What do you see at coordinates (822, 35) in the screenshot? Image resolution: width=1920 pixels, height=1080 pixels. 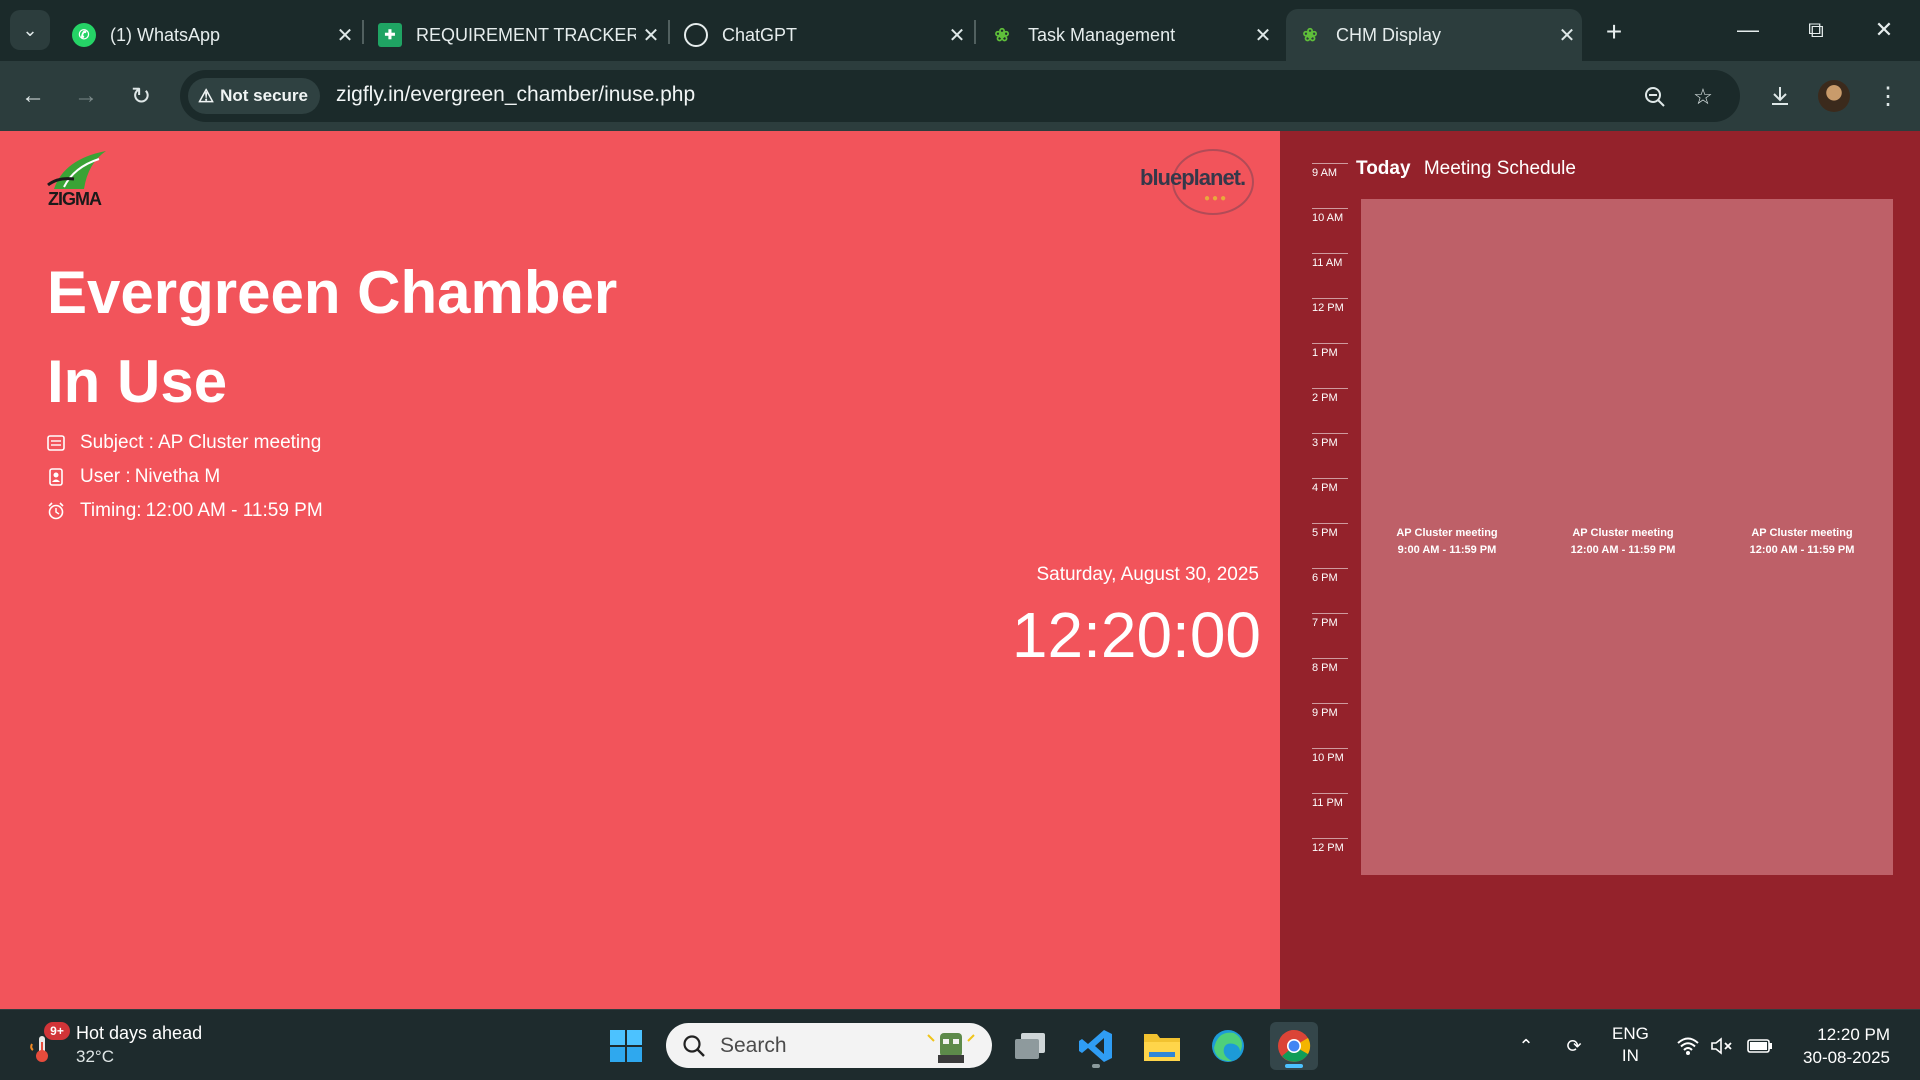 I see `tab-chatgpt: ChatGPT ✕` at bounding box center [822, 35].